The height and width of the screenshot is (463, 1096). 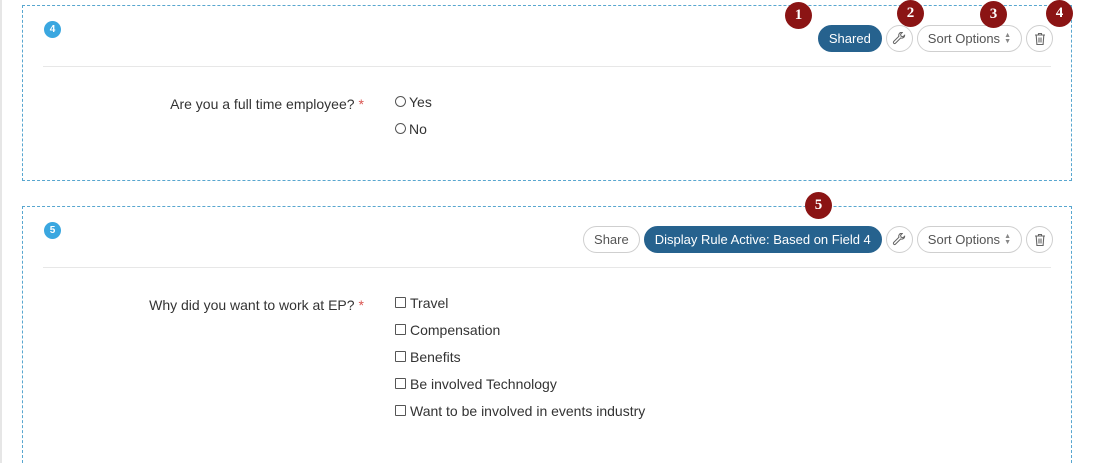 I want to click on share-button: Share, so click(x=611, y=239).